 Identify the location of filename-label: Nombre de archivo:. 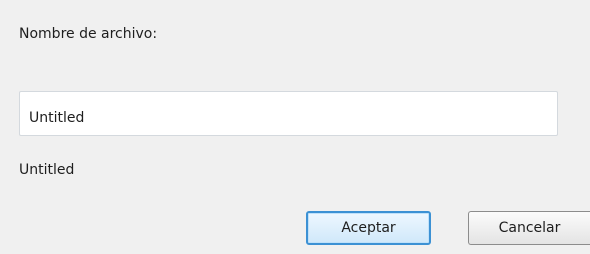
(88, 34).